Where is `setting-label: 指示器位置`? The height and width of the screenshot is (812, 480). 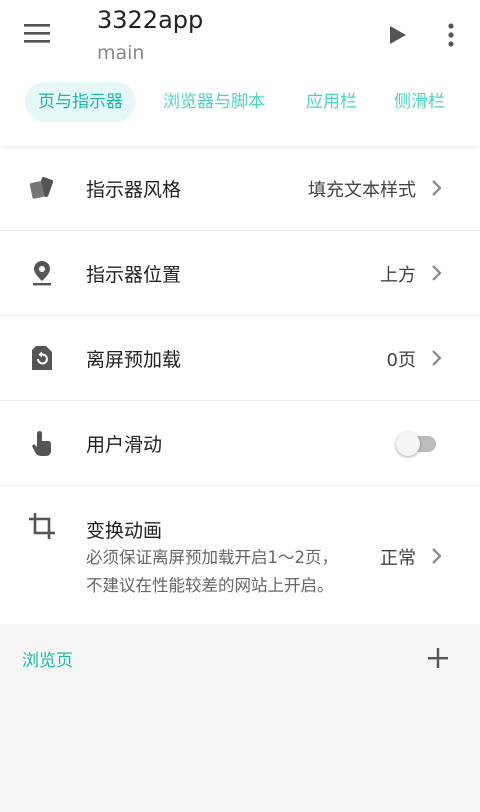 setting-label: 指示器位置 is located at coordinates (134, 275).